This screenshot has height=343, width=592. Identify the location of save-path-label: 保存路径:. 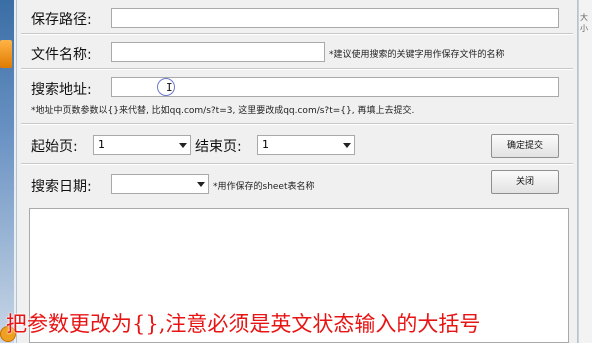
(61, 20).